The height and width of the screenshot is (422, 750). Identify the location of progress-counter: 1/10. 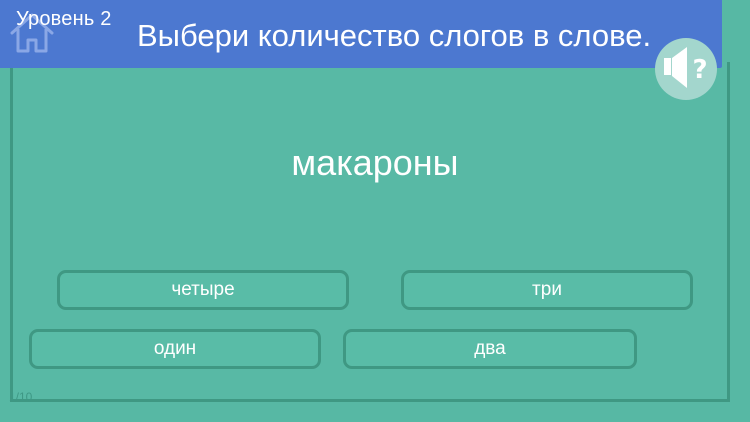
(21, 397).